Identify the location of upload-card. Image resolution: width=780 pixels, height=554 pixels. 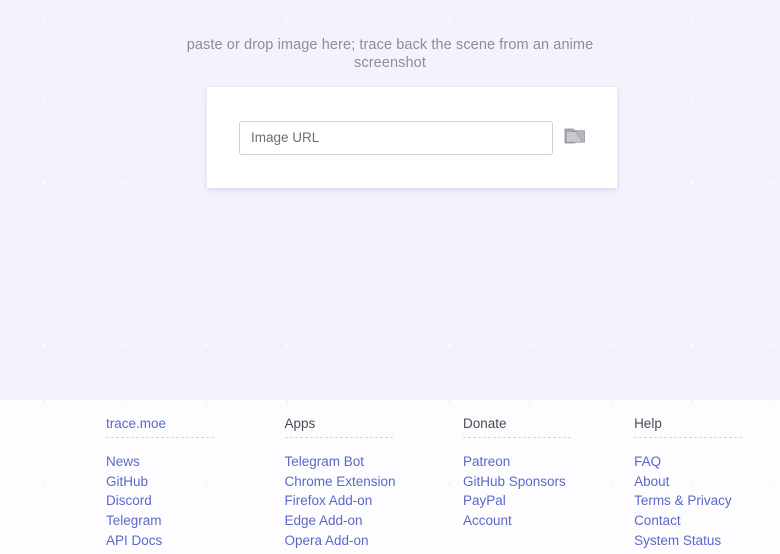
(412, 137).